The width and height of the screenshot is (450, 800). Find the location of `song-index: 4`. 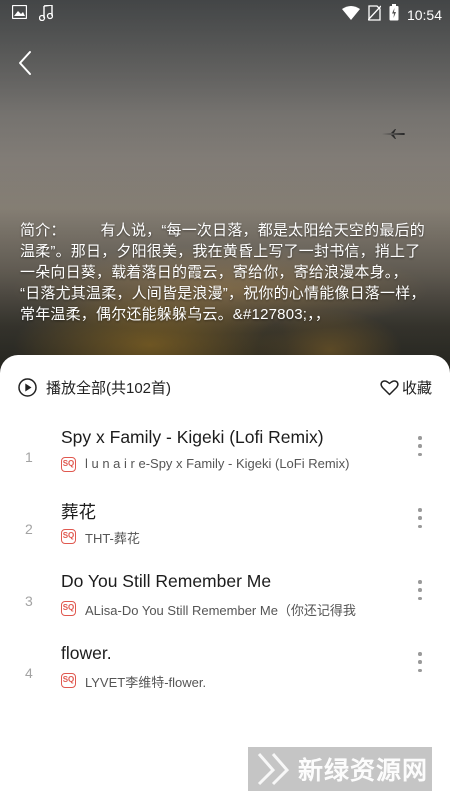

song-index: 4 is located at coordinates (29, 673).